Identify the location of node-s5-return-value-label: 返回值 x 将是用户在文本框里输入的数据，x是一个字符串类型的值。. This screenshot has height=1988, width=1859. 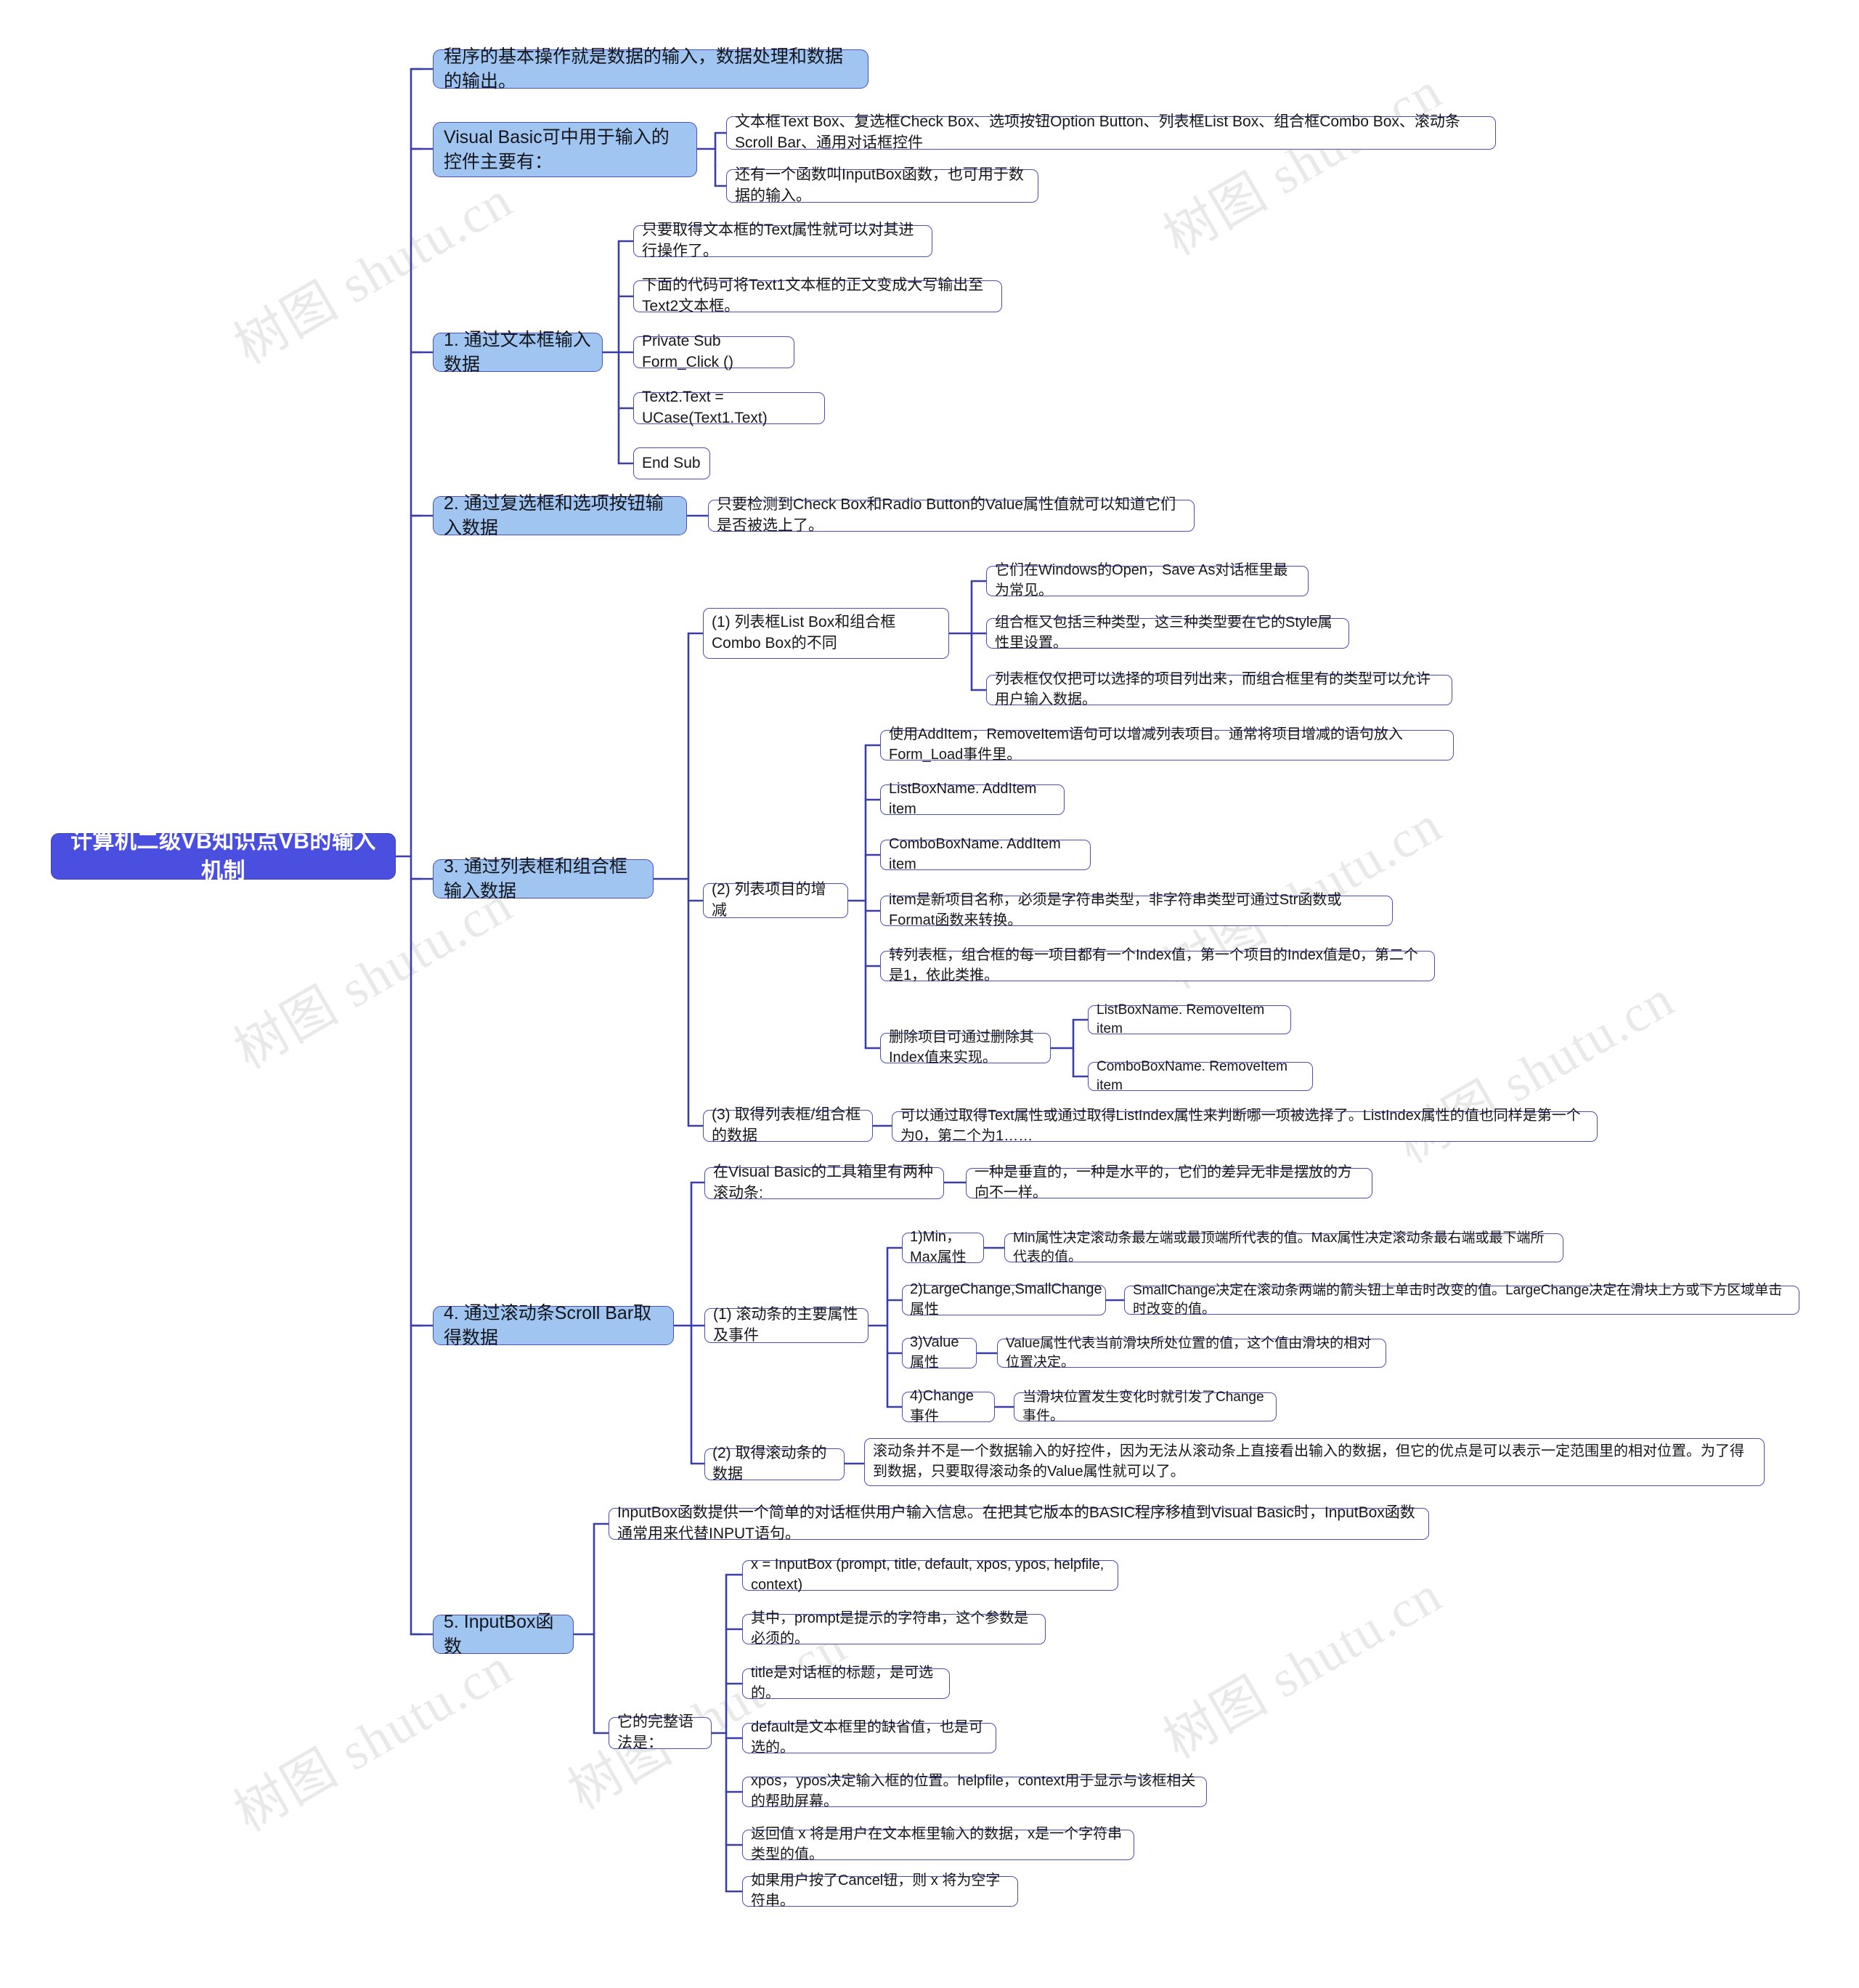
(937, 1844).